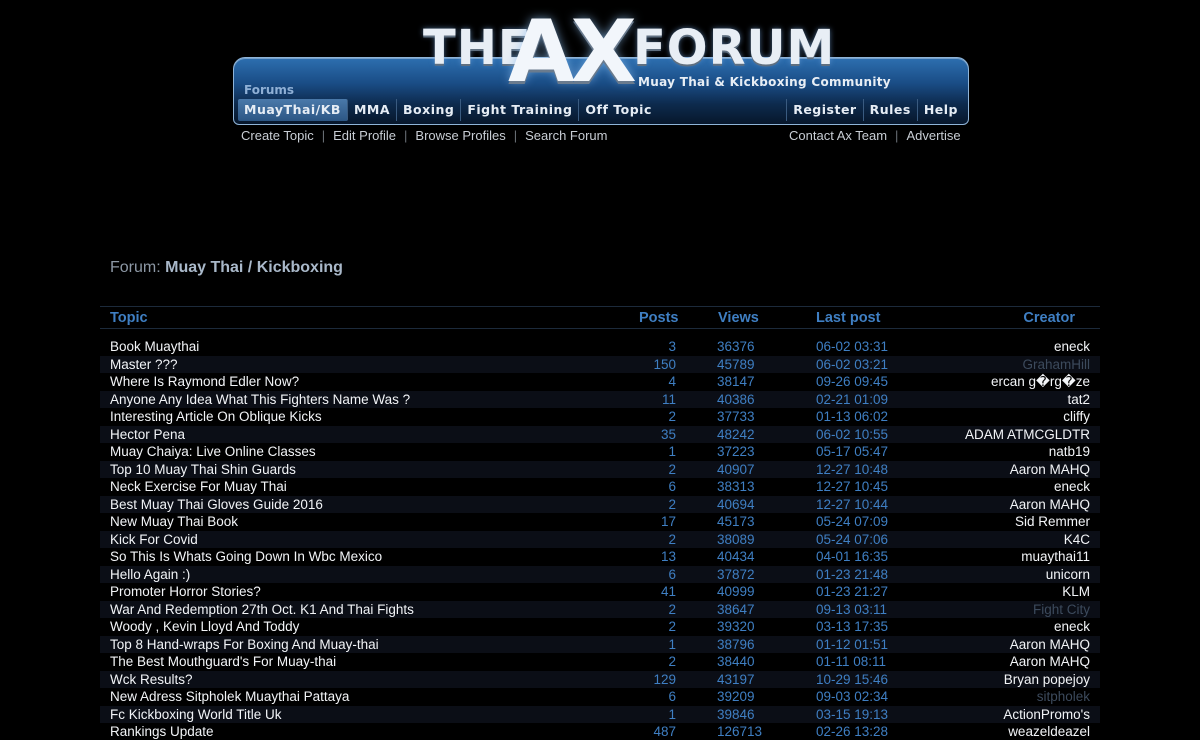 The height and width of the screenshot is (740, 1200). I want to click on topic-link: Hello Again :), so click(150, 574).